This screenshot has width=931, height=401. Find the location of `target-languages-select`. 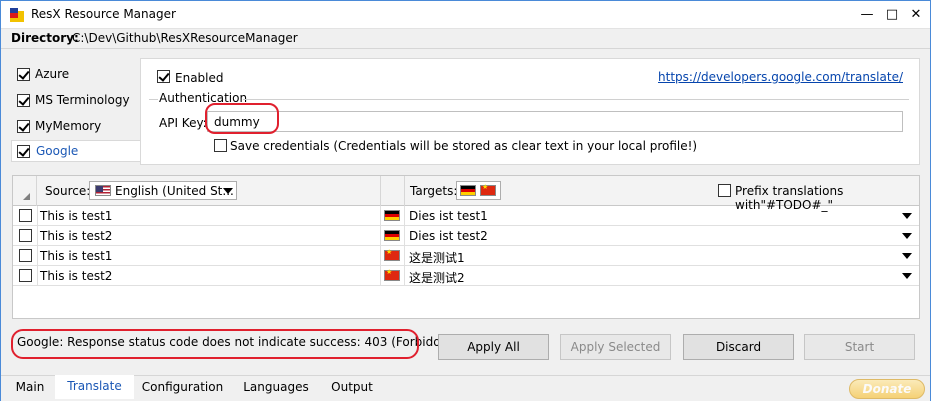

target-languages-select is located at coordinates (478, 190).